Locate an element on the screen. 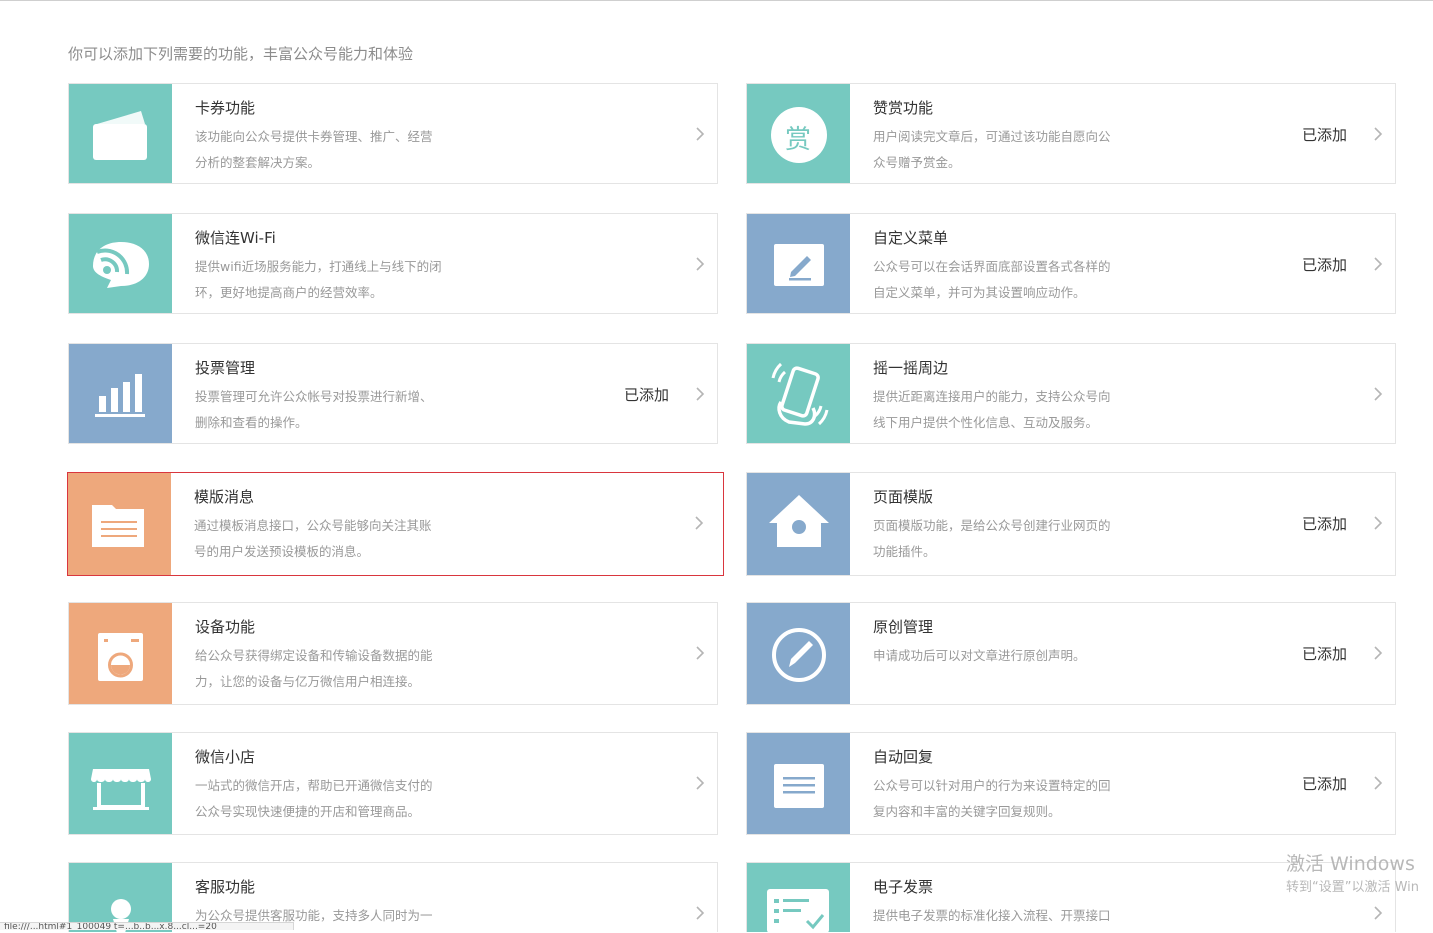  home-icon is located at coordinates (798, 524).